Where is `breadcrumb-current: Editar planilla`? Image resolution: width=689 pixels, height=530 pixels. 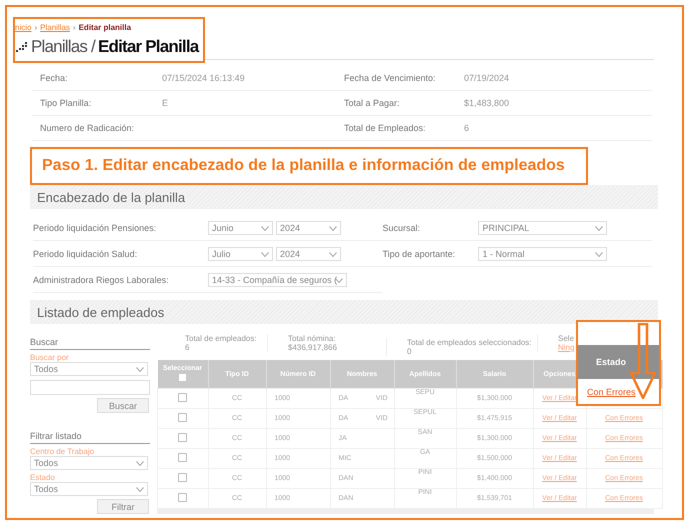
breadcrumb-current: Editar planilla is located at coordinates (105, 27).